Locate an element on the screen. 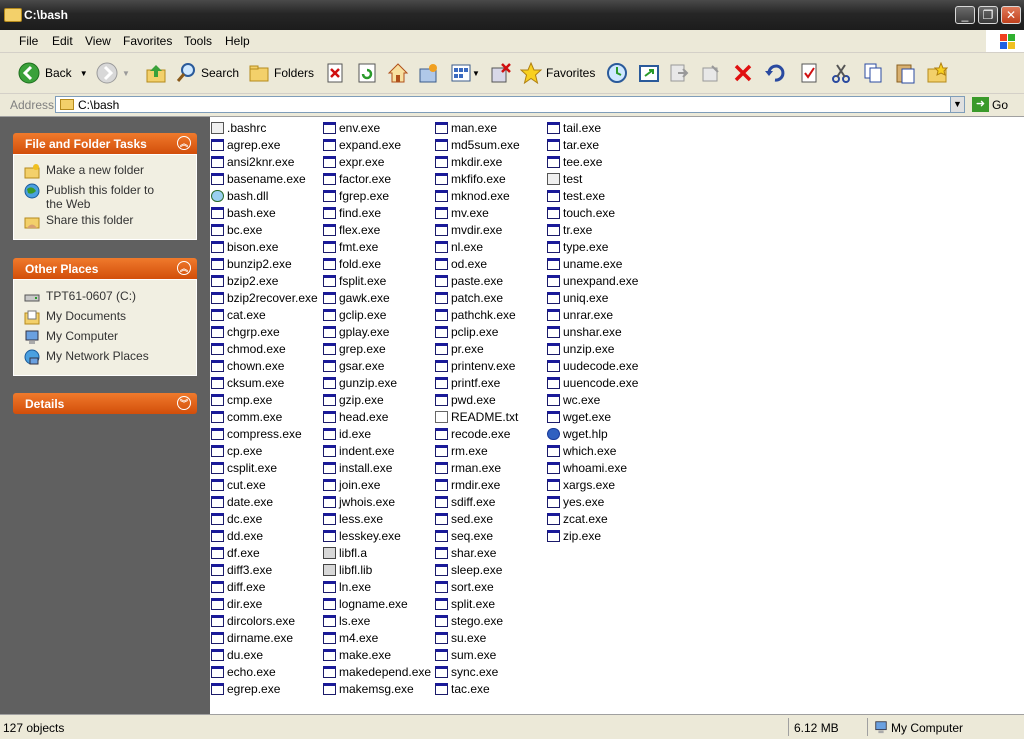 The width and height of the screenshot is (1024, 739). file-item: env.exe is located at coordinates (377, 127).